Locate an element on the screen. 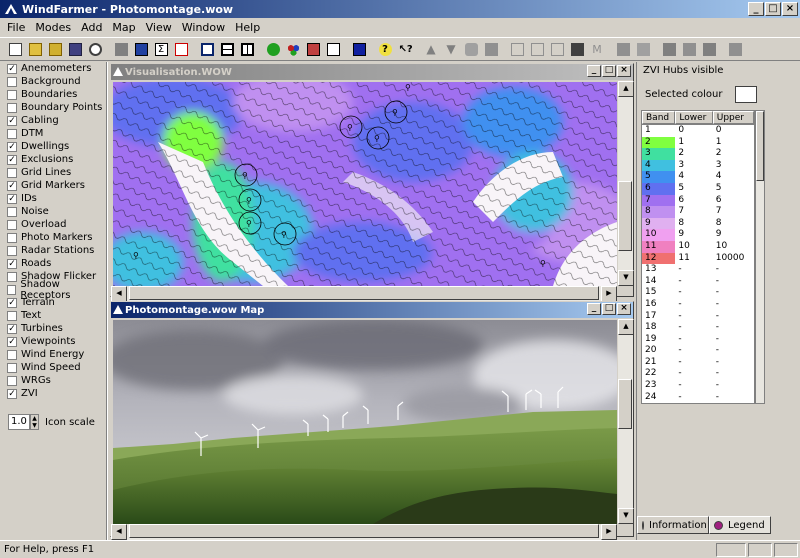  band-cell: 21 is located at coordinates (659, 362).